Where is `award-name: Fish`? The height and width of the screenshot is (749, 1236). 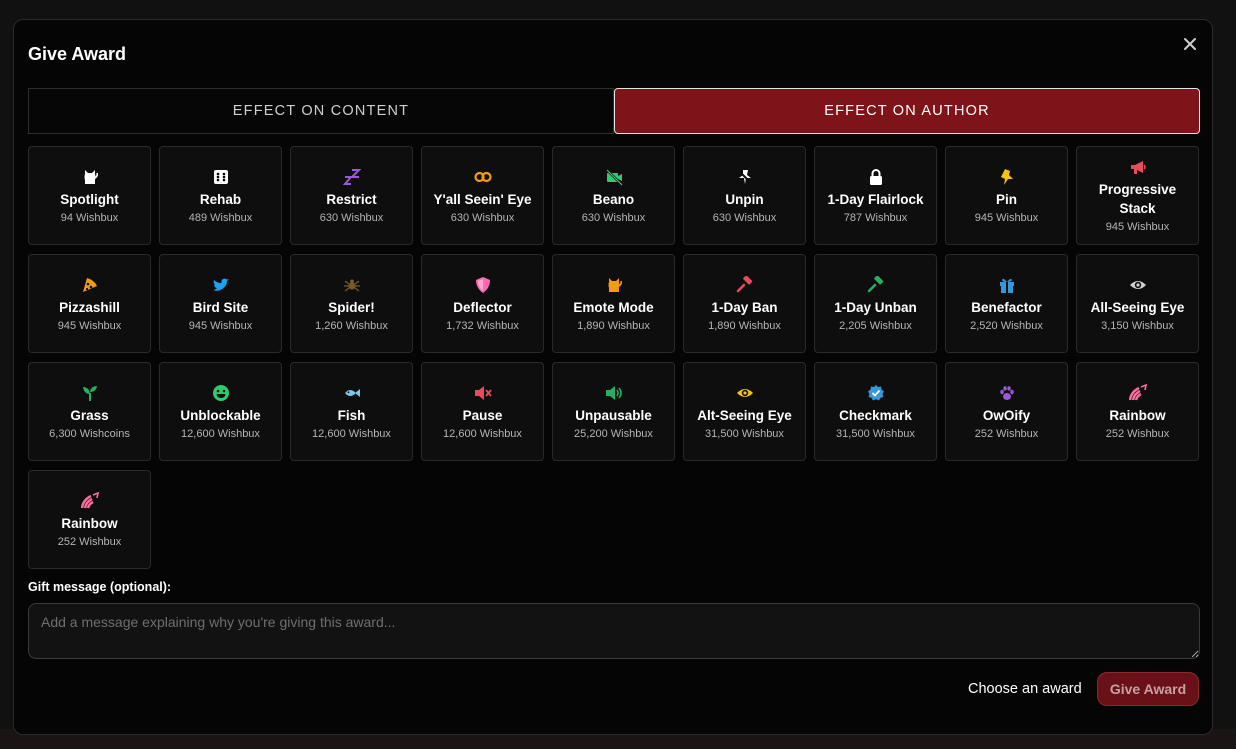 award-name: Fish is located at coordinates (351, 415).